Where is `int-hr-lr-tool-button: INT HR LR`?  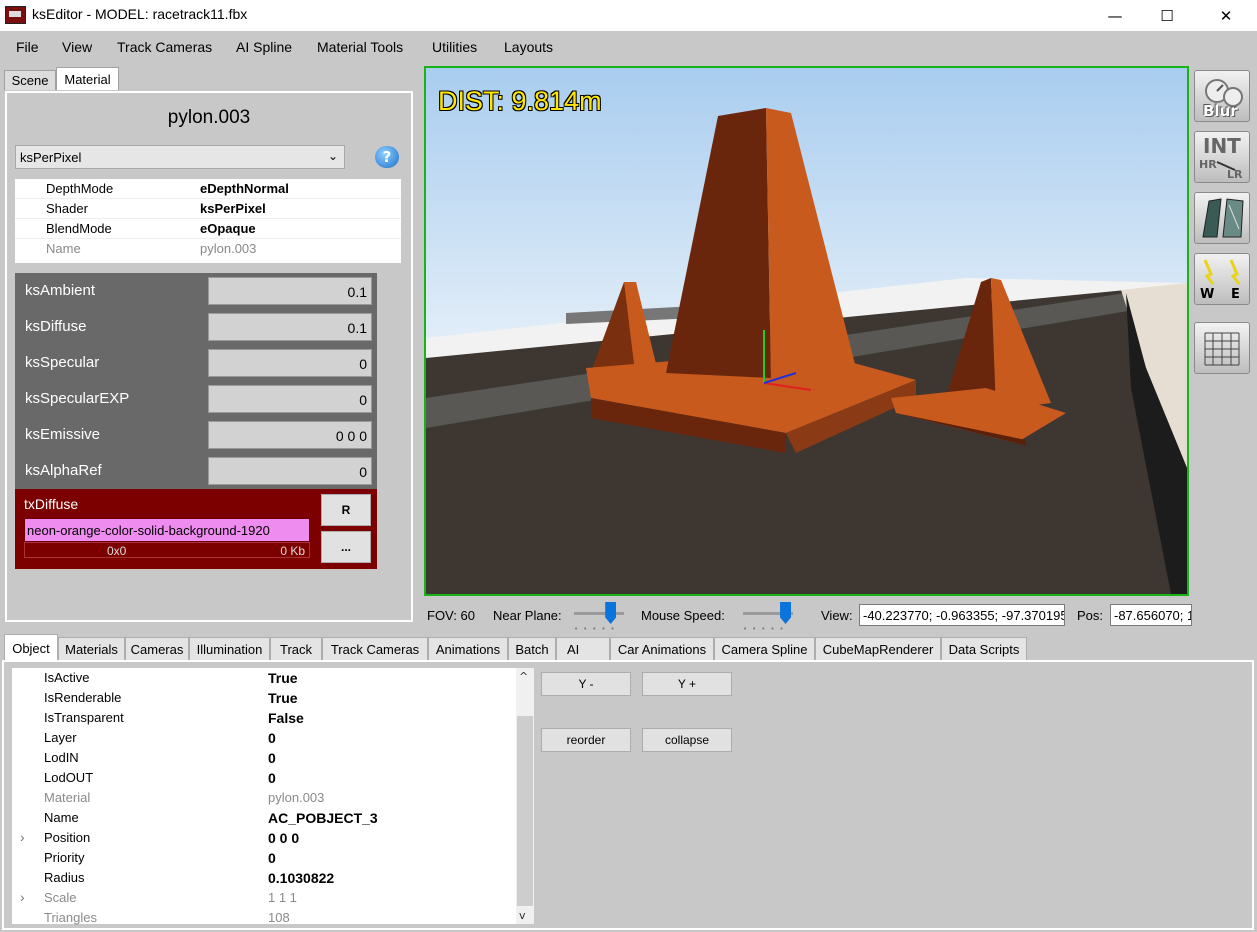 int-hr-lr-tool-button: INT HR LR is located at coordinates (1222, 157).